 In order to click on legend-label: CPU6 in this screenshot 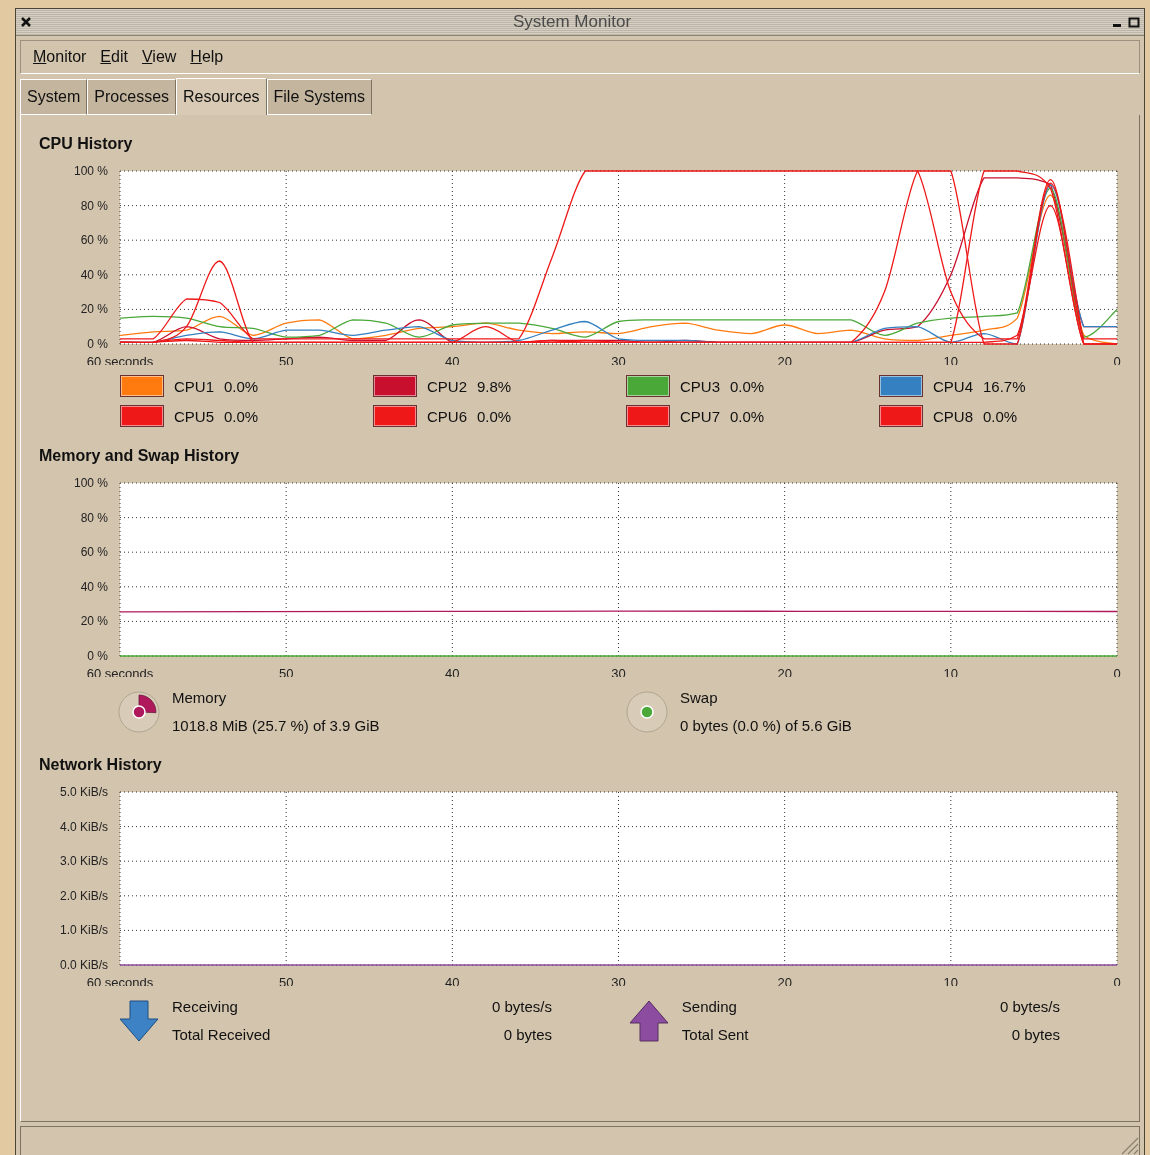, I will do `click(447, 416)`.